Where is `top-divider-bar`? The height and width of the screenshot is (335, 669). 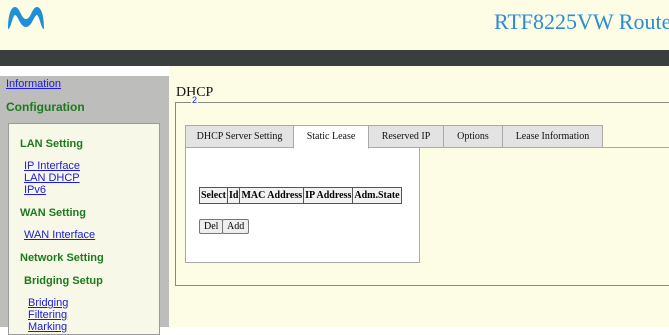 top-divider-bar is located at coordinates (334, 58).